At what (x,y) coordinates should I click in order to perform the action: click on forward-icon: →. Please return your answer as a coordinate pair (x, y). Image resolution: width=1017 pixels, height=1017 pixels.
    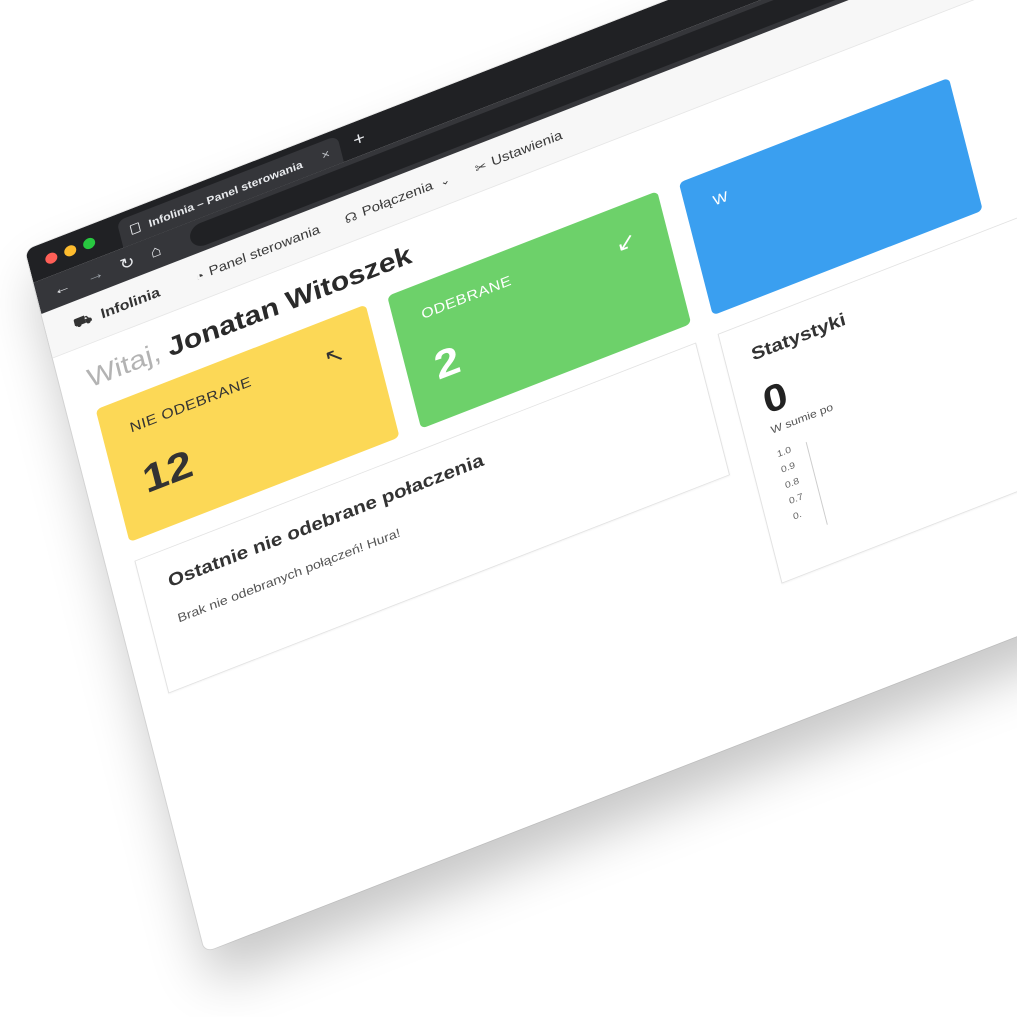
    Looking at the image, I should click on (96, 276).